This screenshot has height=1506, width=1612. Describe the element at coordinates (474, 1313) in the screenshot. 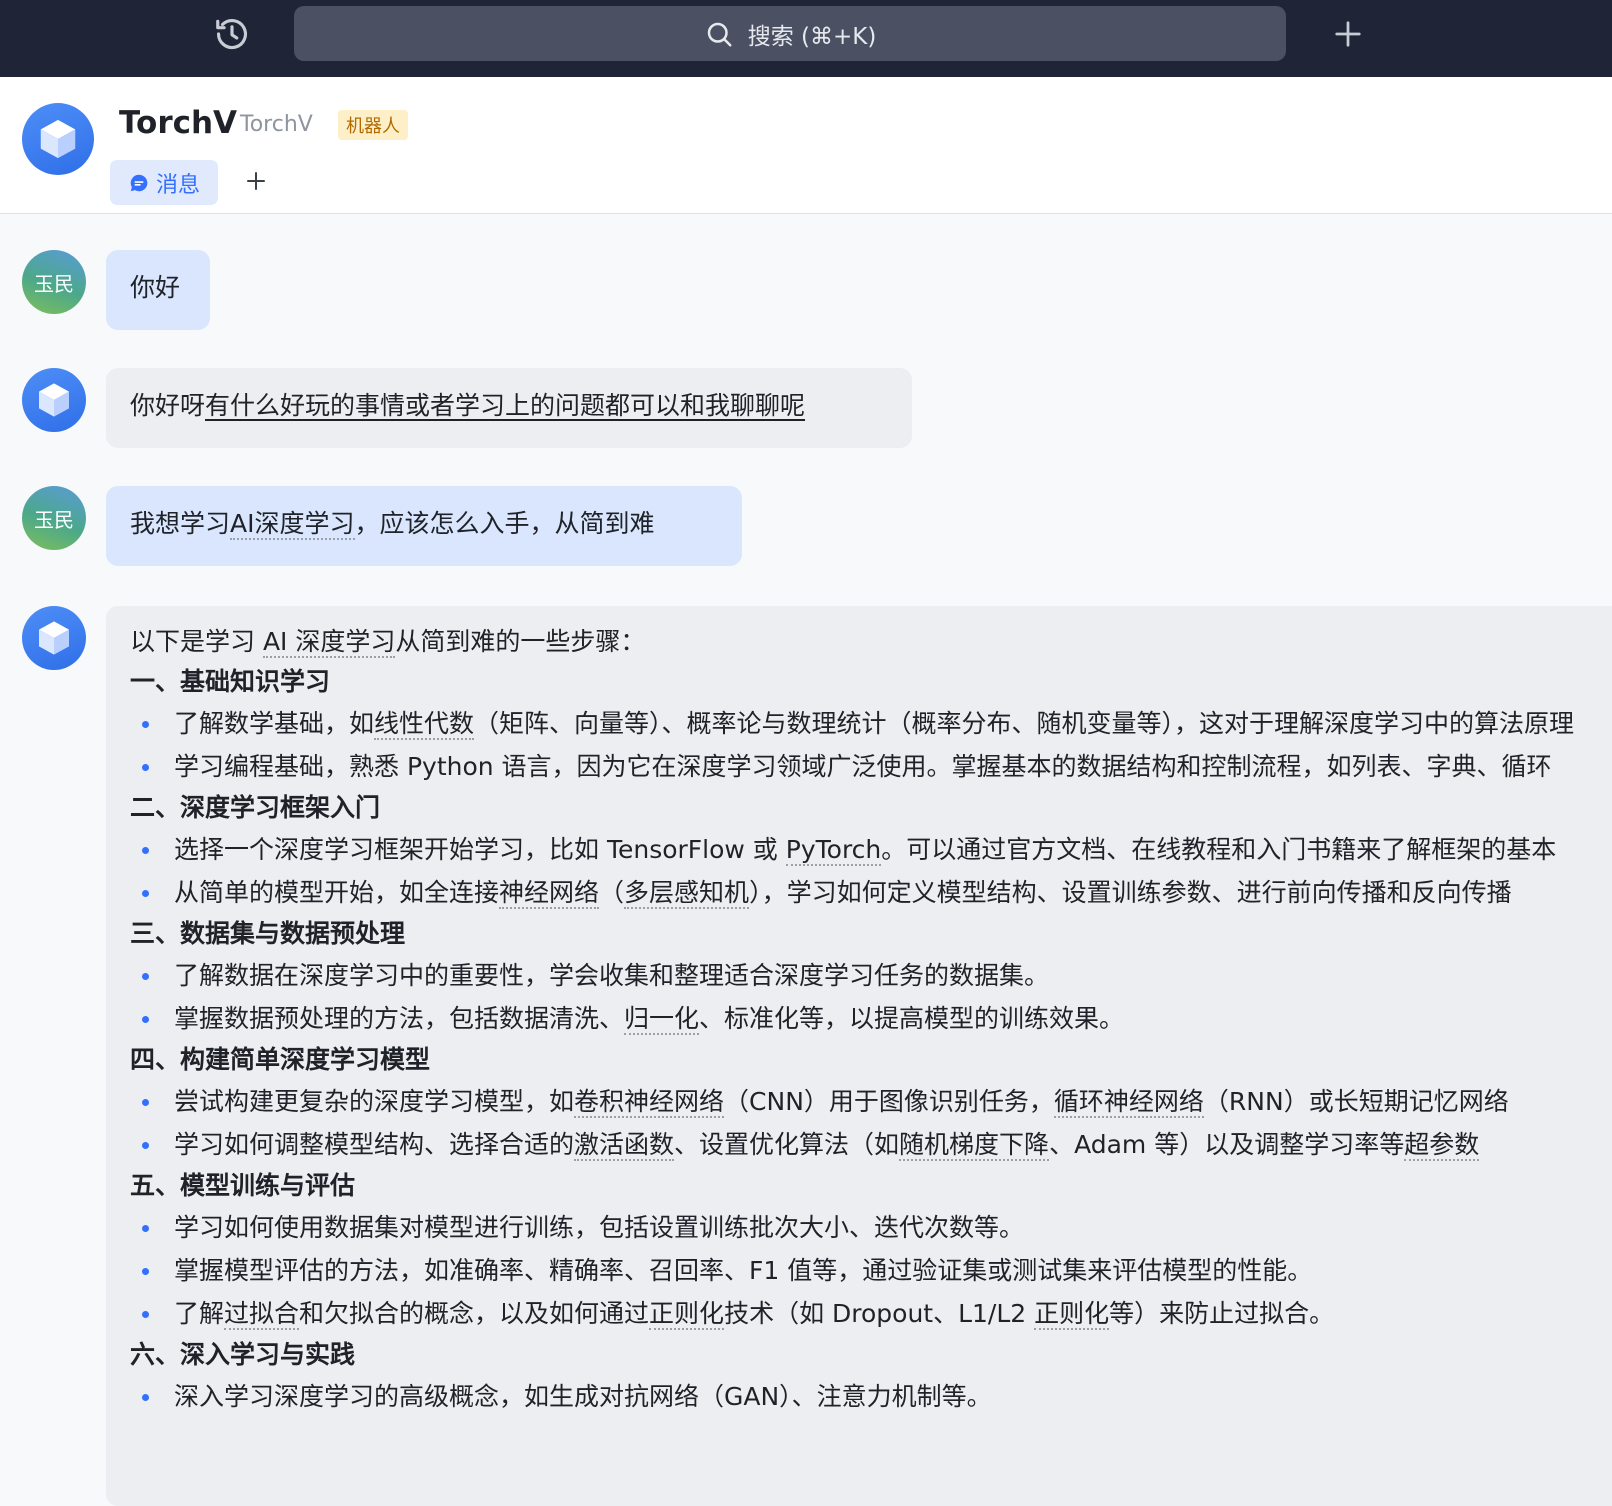

I see `text: 和欠拟合的概念，以及如何通过` at that location.